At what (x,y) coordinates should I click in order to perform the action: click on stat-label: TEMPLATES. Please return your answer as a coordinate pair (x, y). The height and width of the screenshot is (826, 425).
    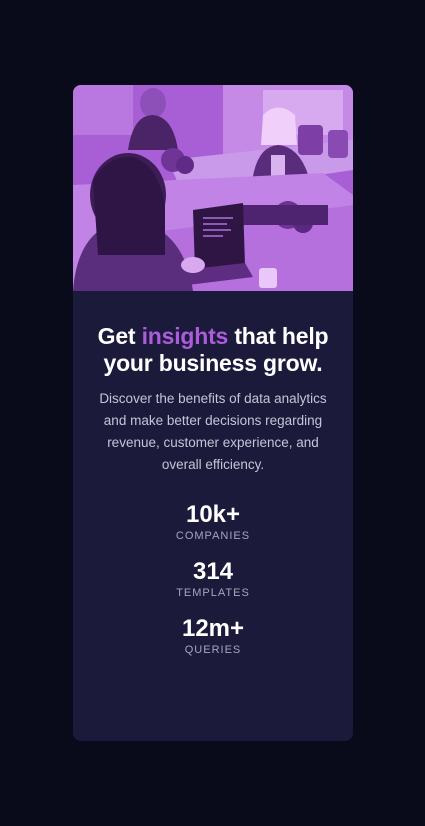
    Looking at the image, I should click on (213, 593).